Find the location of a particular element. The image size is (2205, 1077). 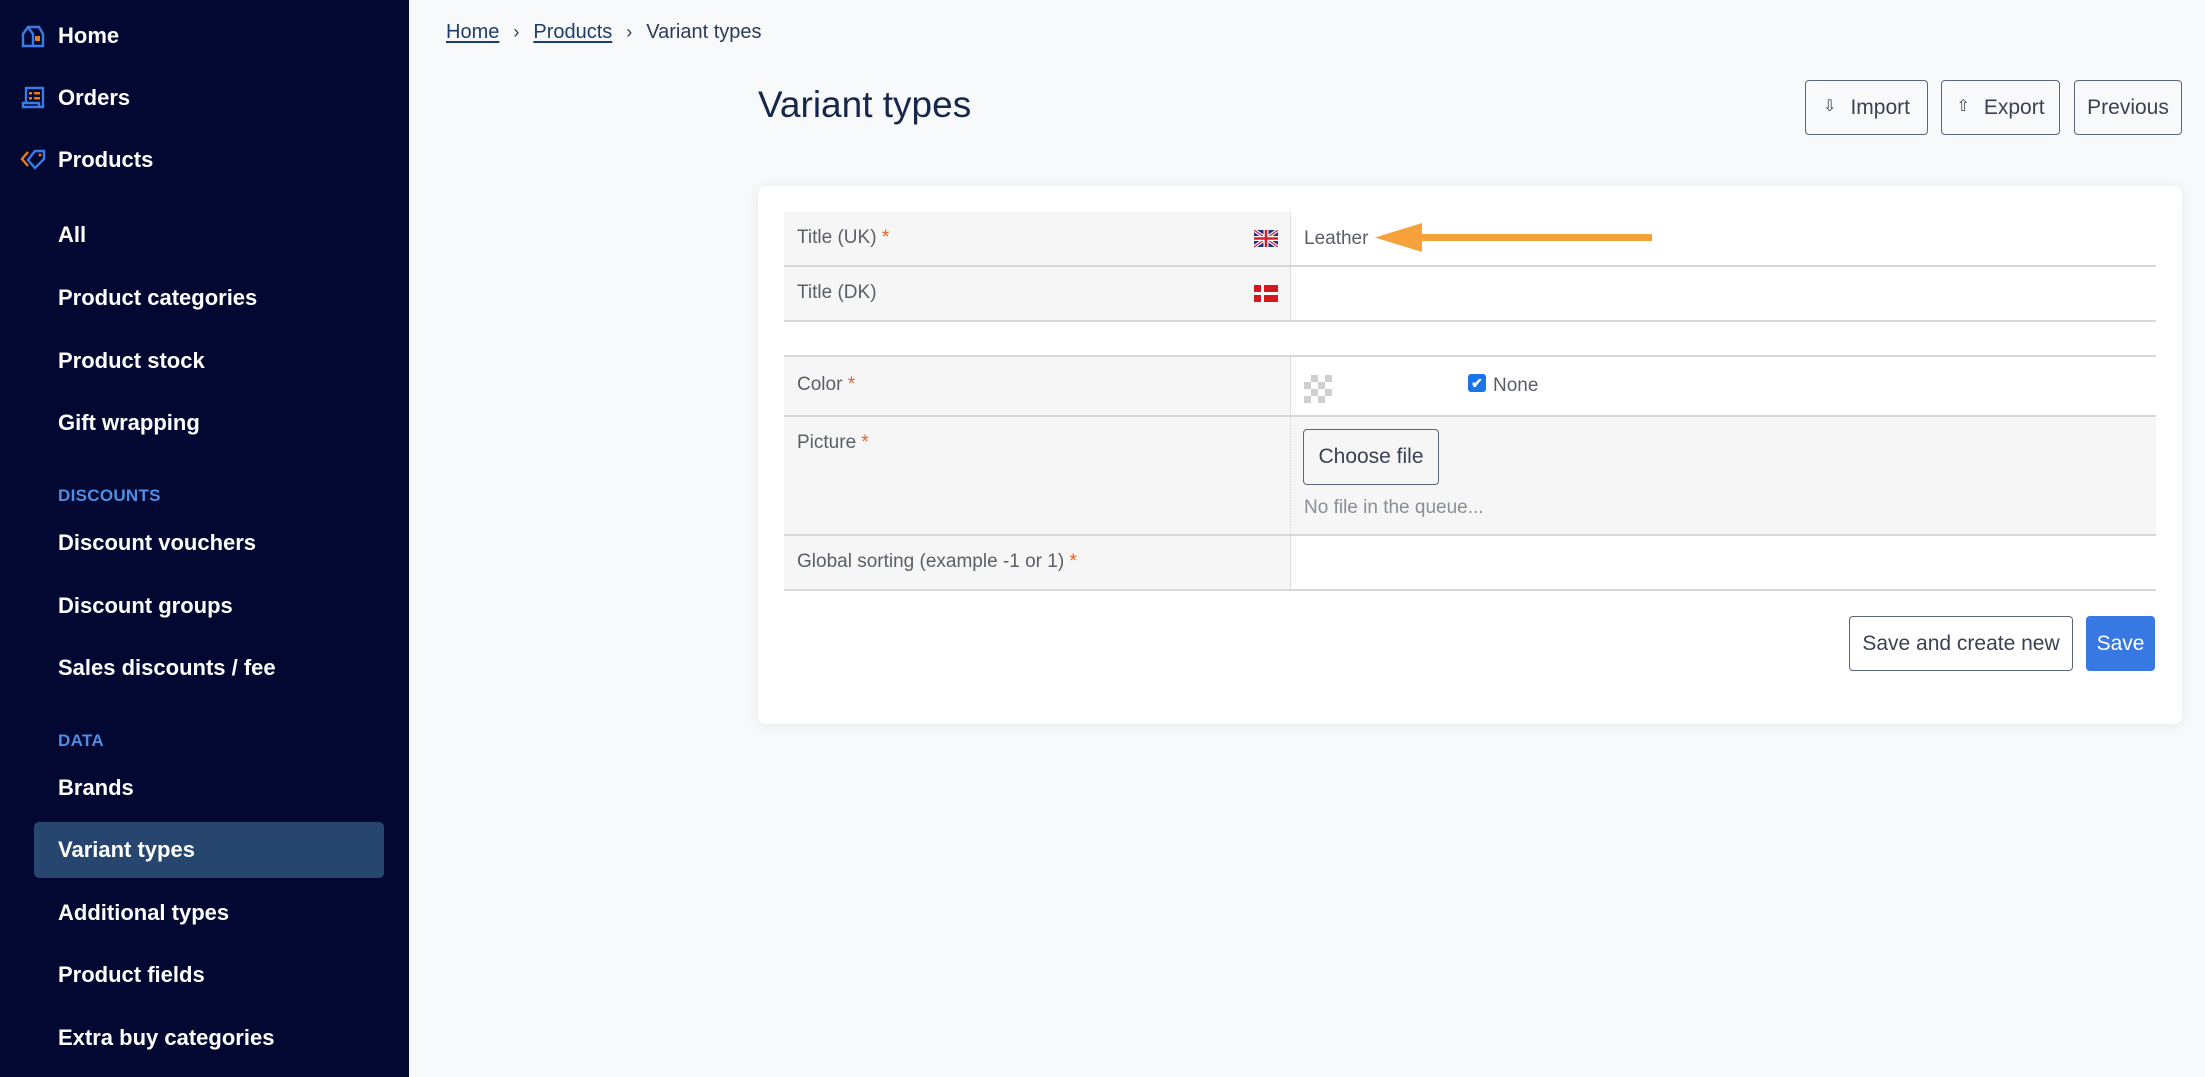

field-label: Color * is located at coordinates (1037, 386).